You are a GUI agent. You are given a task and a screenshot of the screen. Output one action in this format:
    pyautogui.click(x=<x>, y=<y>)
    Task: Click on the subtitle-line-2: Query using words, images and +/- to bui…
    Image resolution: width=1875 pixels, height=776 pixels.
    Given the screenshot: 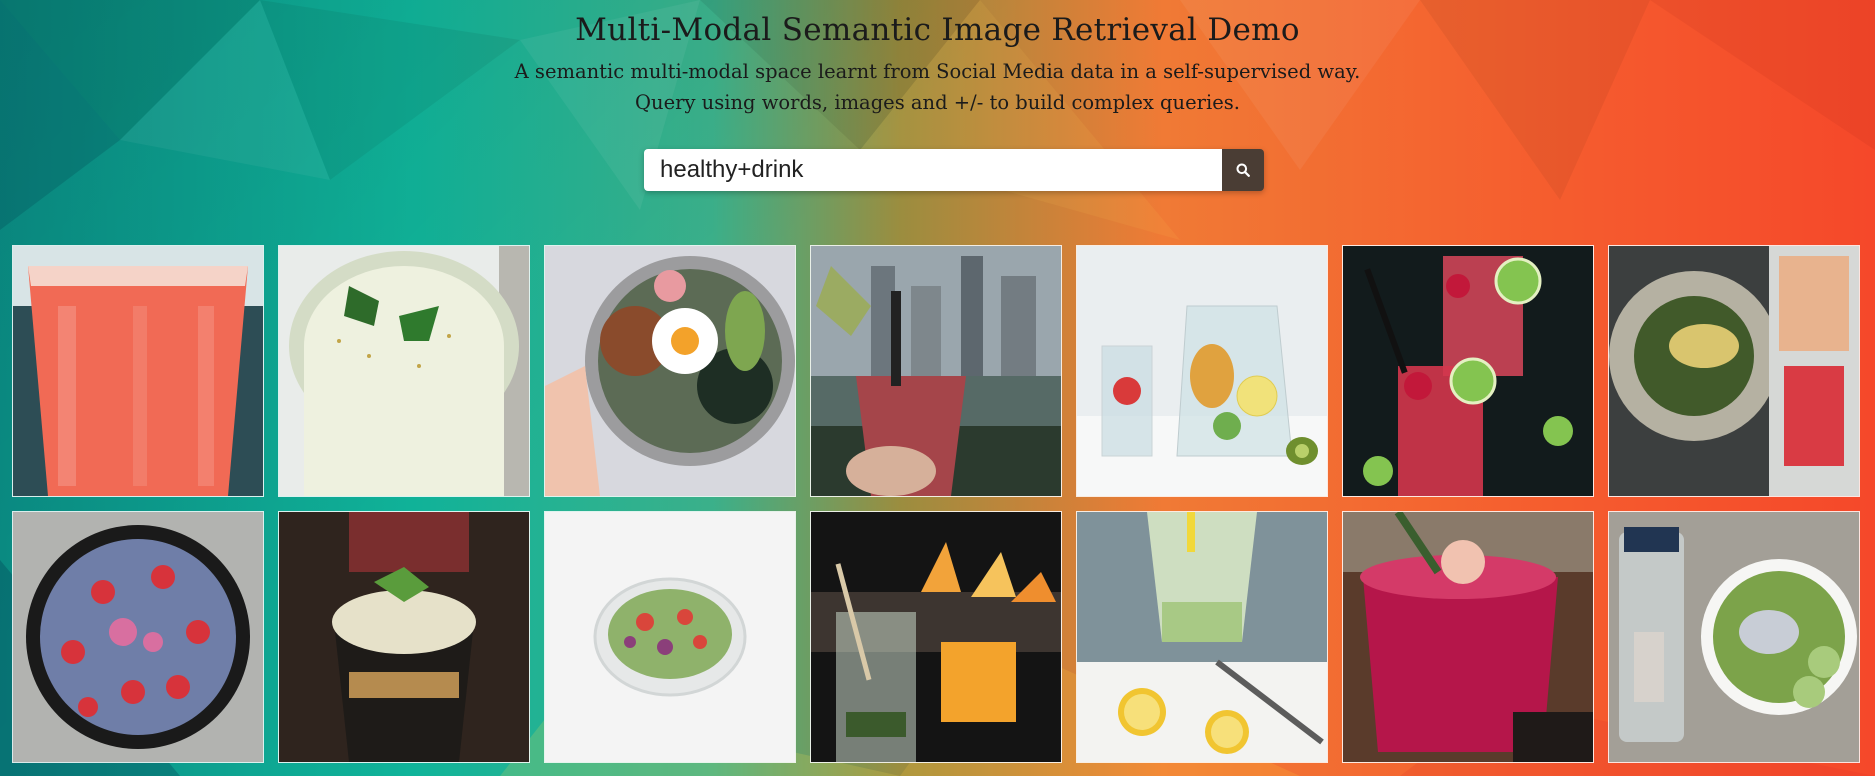 What is the action you would take?
    pyautogui.click(x=937, y=102)
    